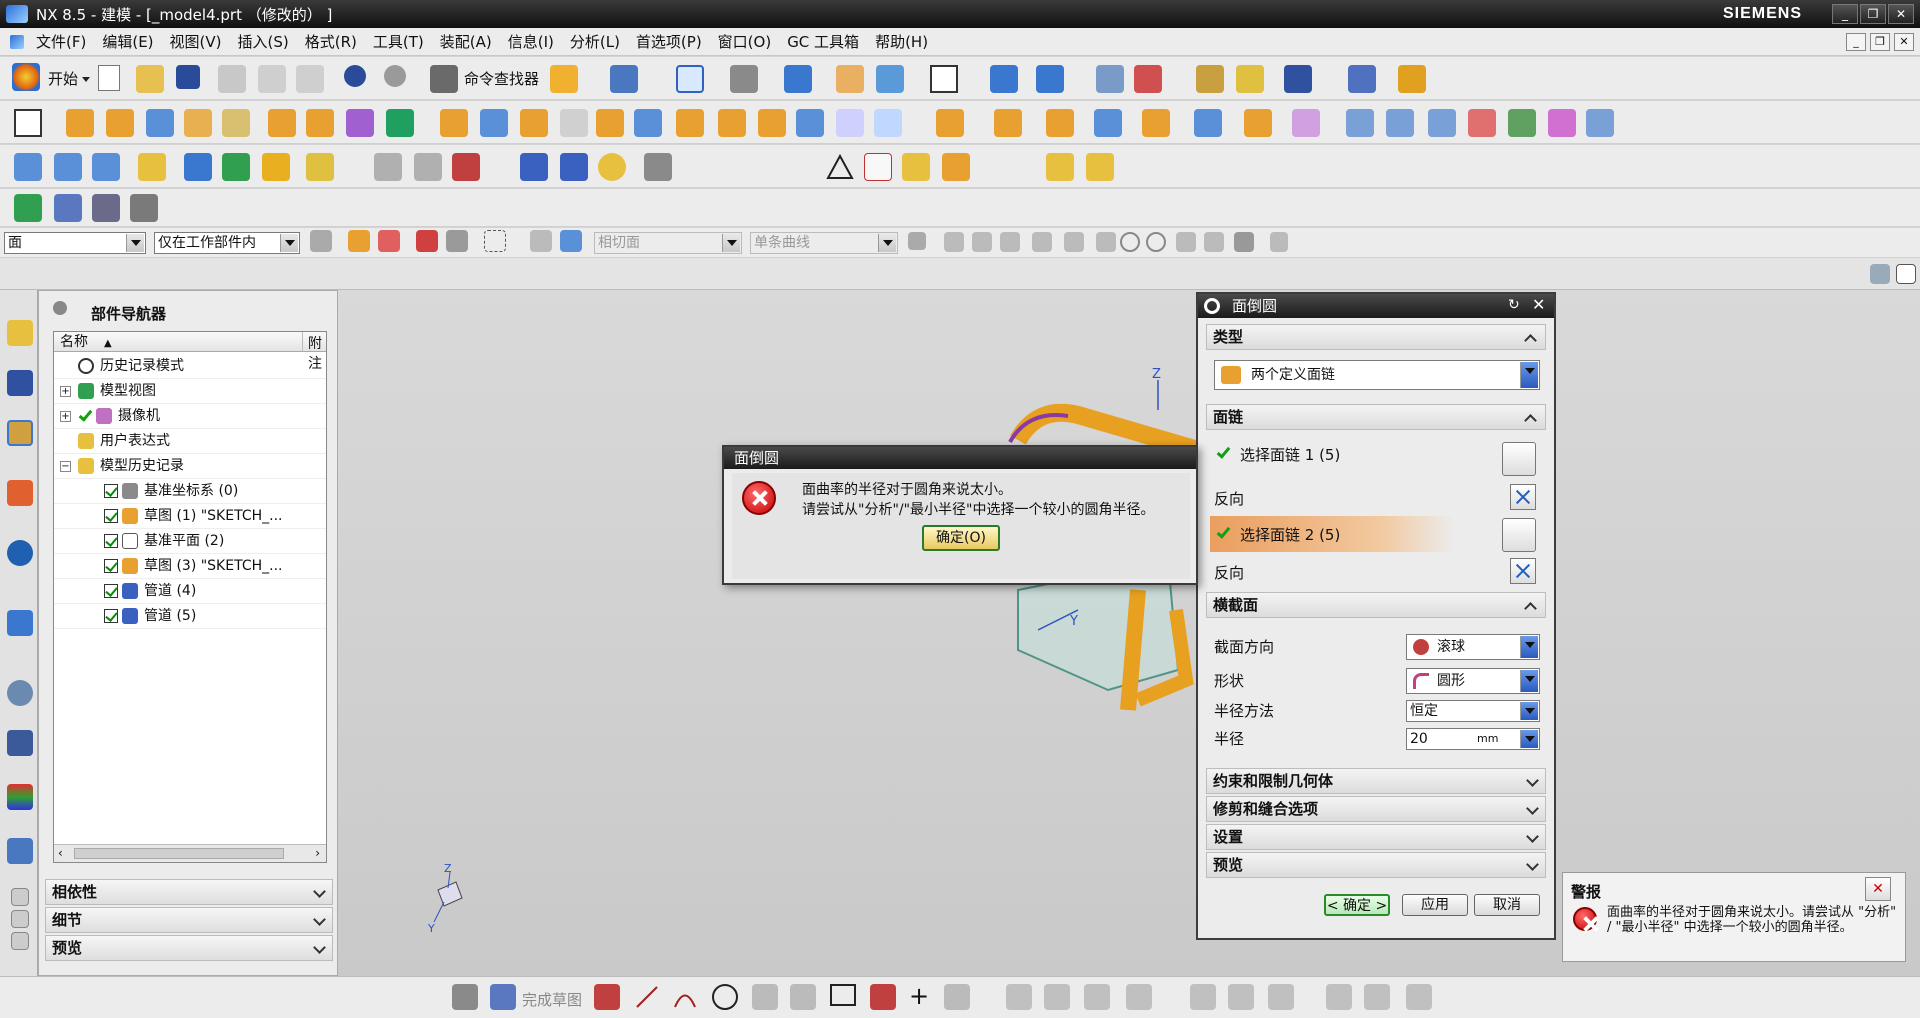 This screenshot has width=1920, height=1018. What do you see at coordinates (917, 241) in the screenshot?
I see `arrow-icon` at bounding box center [917, 241].